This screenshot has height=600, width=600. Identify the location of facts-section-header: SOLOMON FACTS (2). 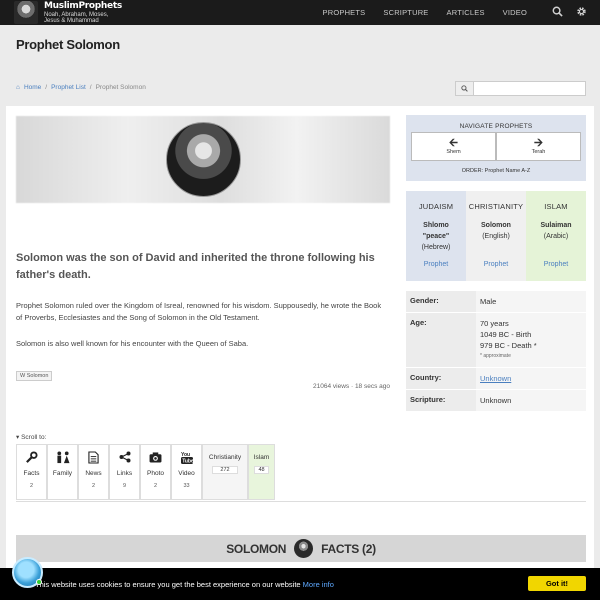
(301, 548).